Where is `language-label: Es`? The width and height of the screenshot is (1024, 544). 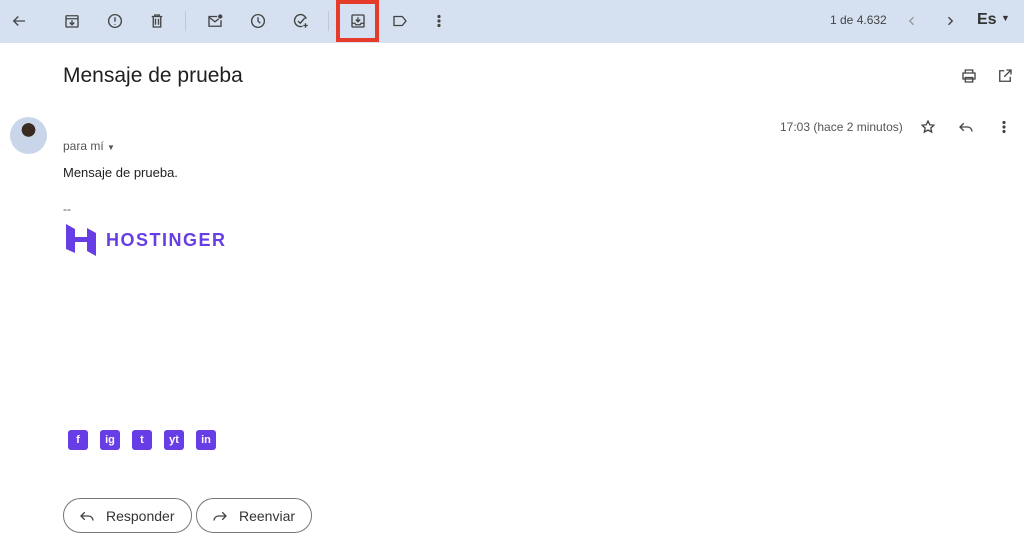 language-label: Es is located at coordinates (987, 19).